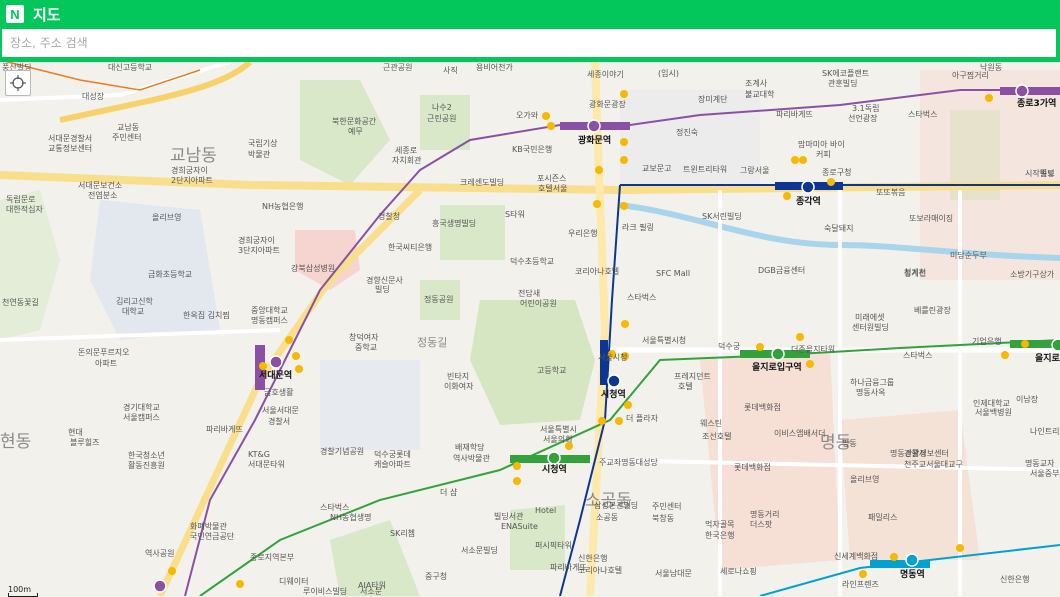  I want to click on place-label: 라크 필링, so click(638, 227).